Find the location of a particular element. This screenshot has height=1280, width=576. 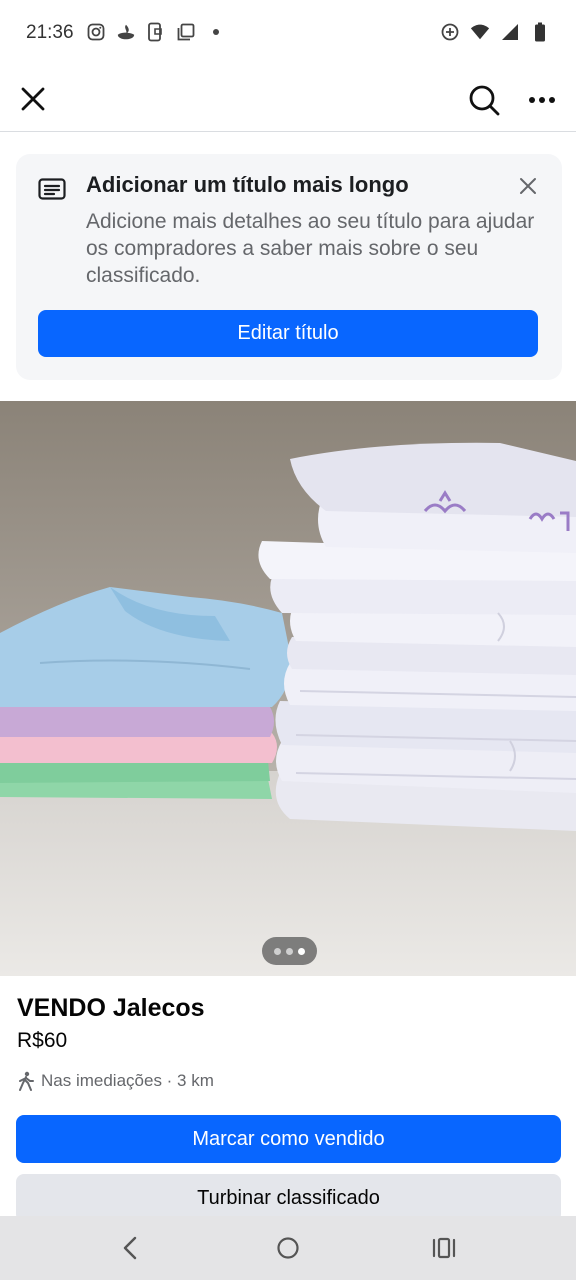

more-options-button is located at coordinates (542, 100).